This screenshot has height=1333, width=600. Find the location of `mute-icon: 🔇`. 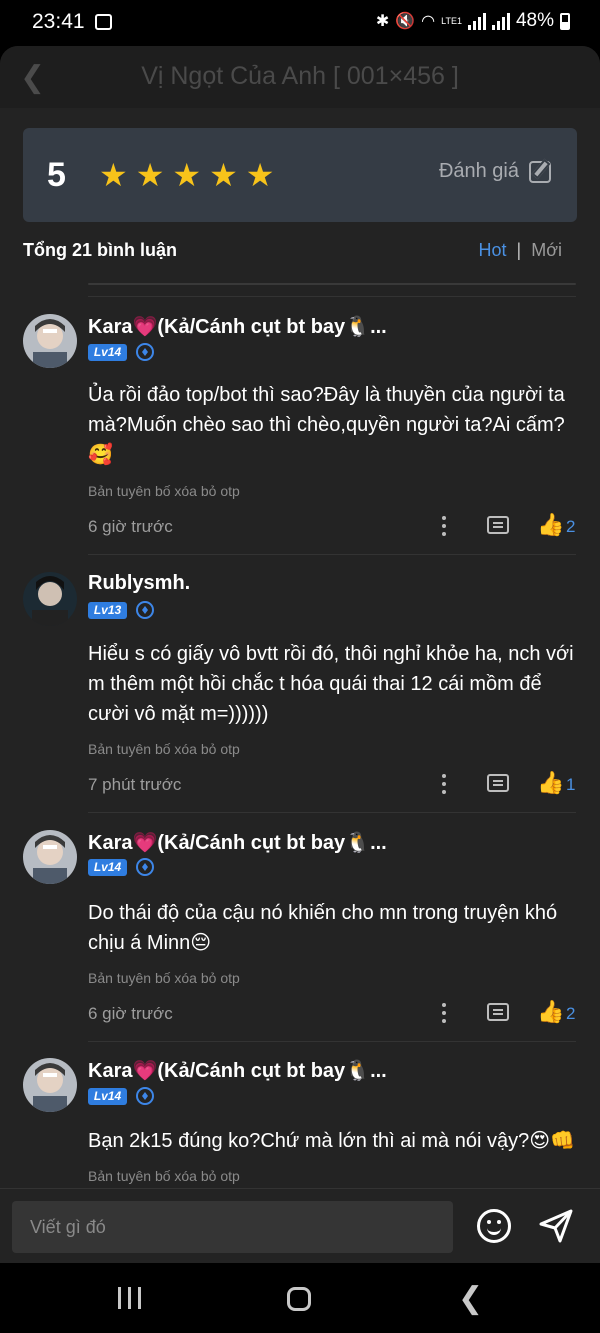

mute-icon: 🔇 is located at coordinates (405, 21).